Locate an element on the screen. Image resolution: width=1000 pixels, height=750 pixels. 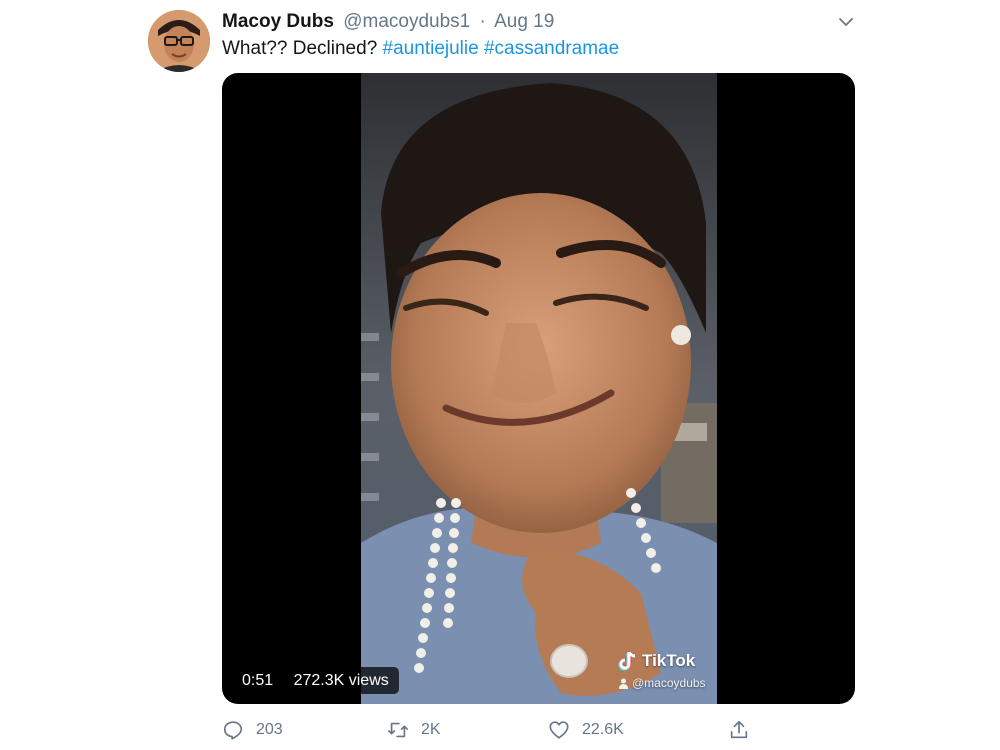
tweet-header: Macoy Dubs @macoydubs1 · Aug 19 is located at coordinates (388, 22).